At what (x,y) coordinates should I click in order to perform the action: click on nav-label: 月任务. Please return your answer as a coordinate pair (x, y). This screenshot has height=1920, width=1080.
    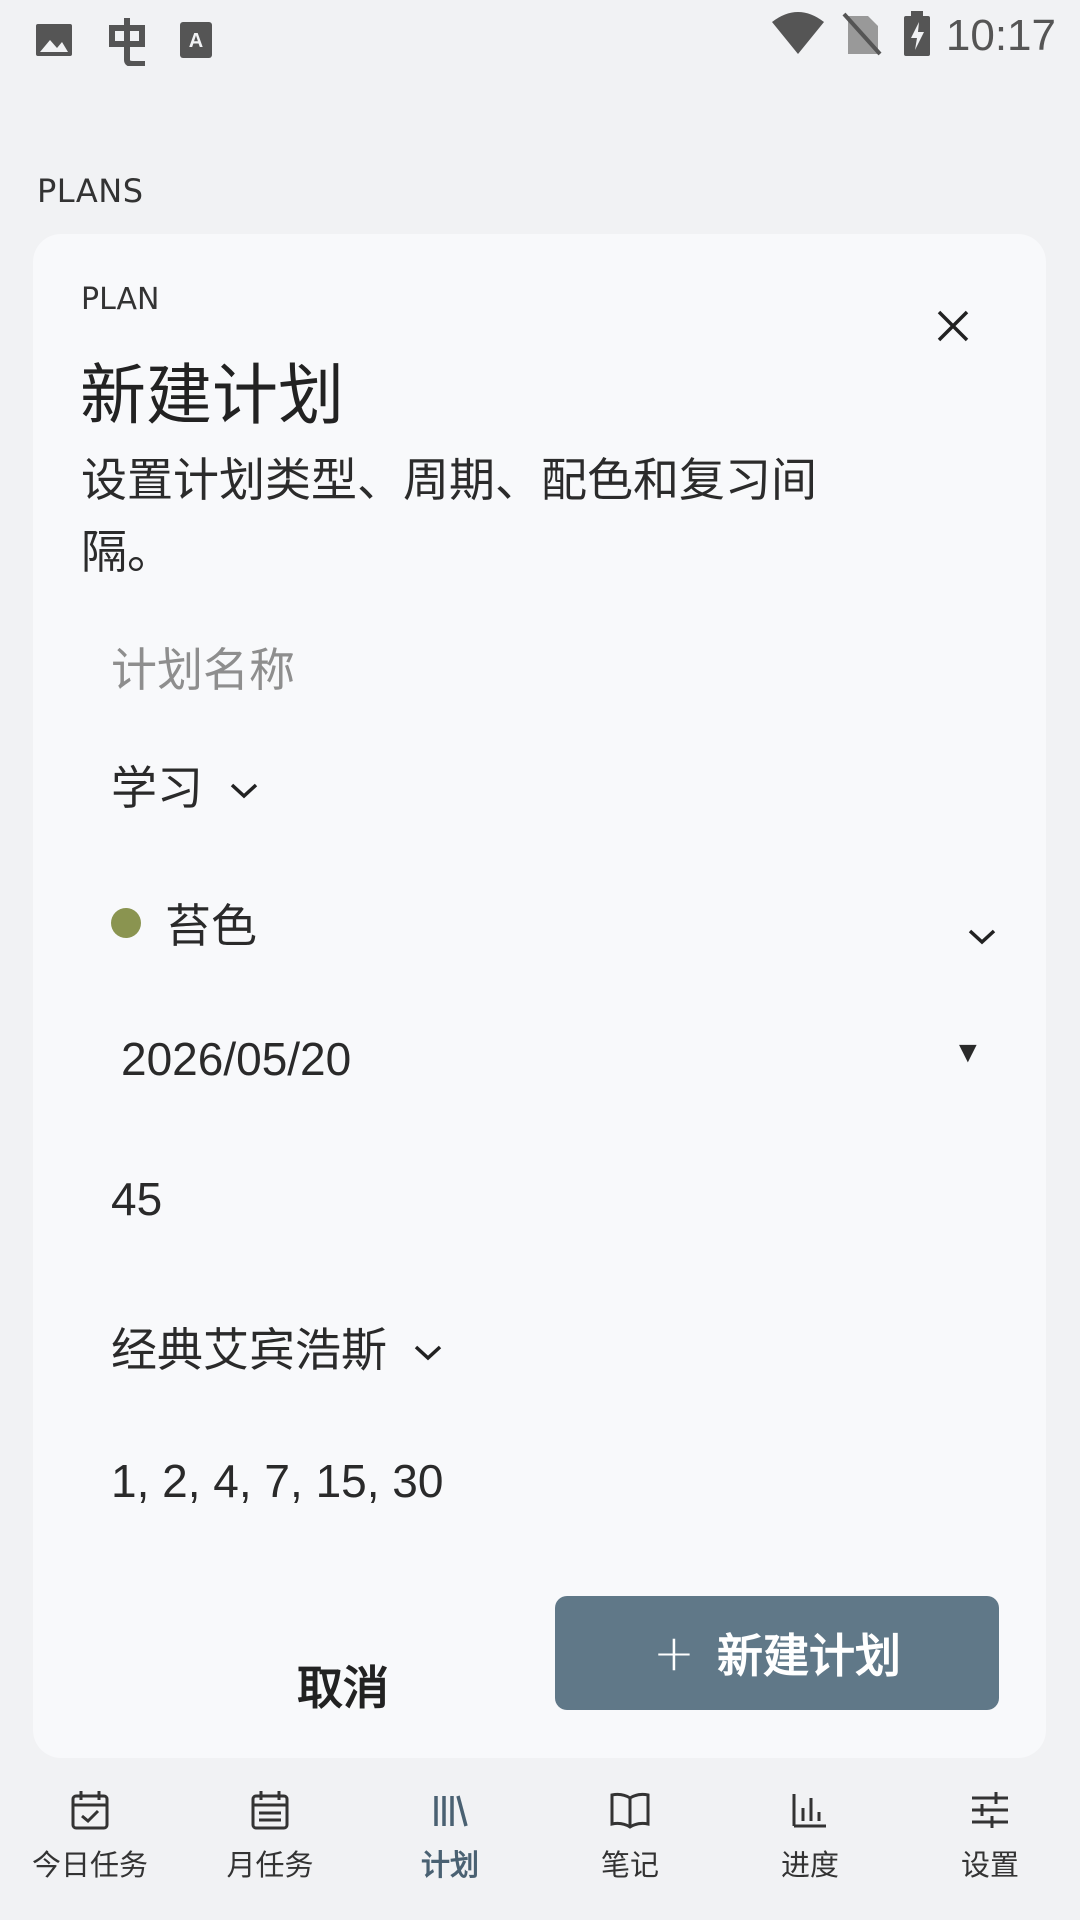
    Looking at the image, I should click on (270, 1865).